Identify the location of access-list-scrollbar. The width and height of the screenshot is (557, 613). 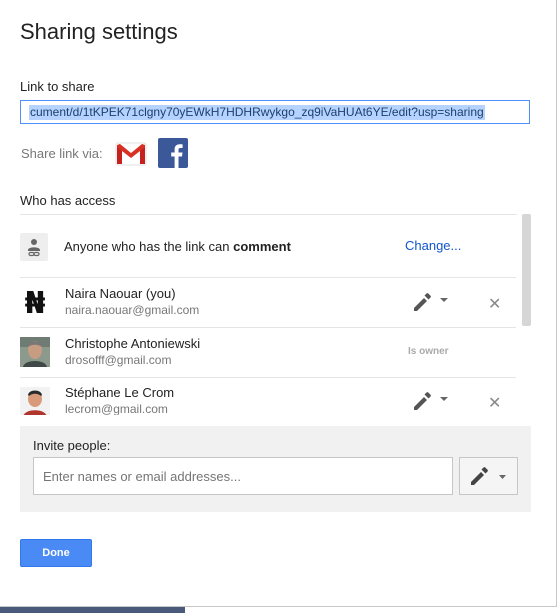
(526, 270).